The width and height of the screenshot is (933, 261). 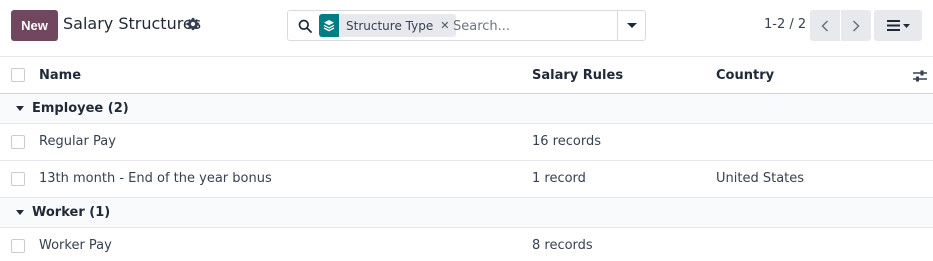 What do you see at coordinates (18, 75) in the screenshot?
I see `select-all-checkbox` at bounding box center [18, 75].